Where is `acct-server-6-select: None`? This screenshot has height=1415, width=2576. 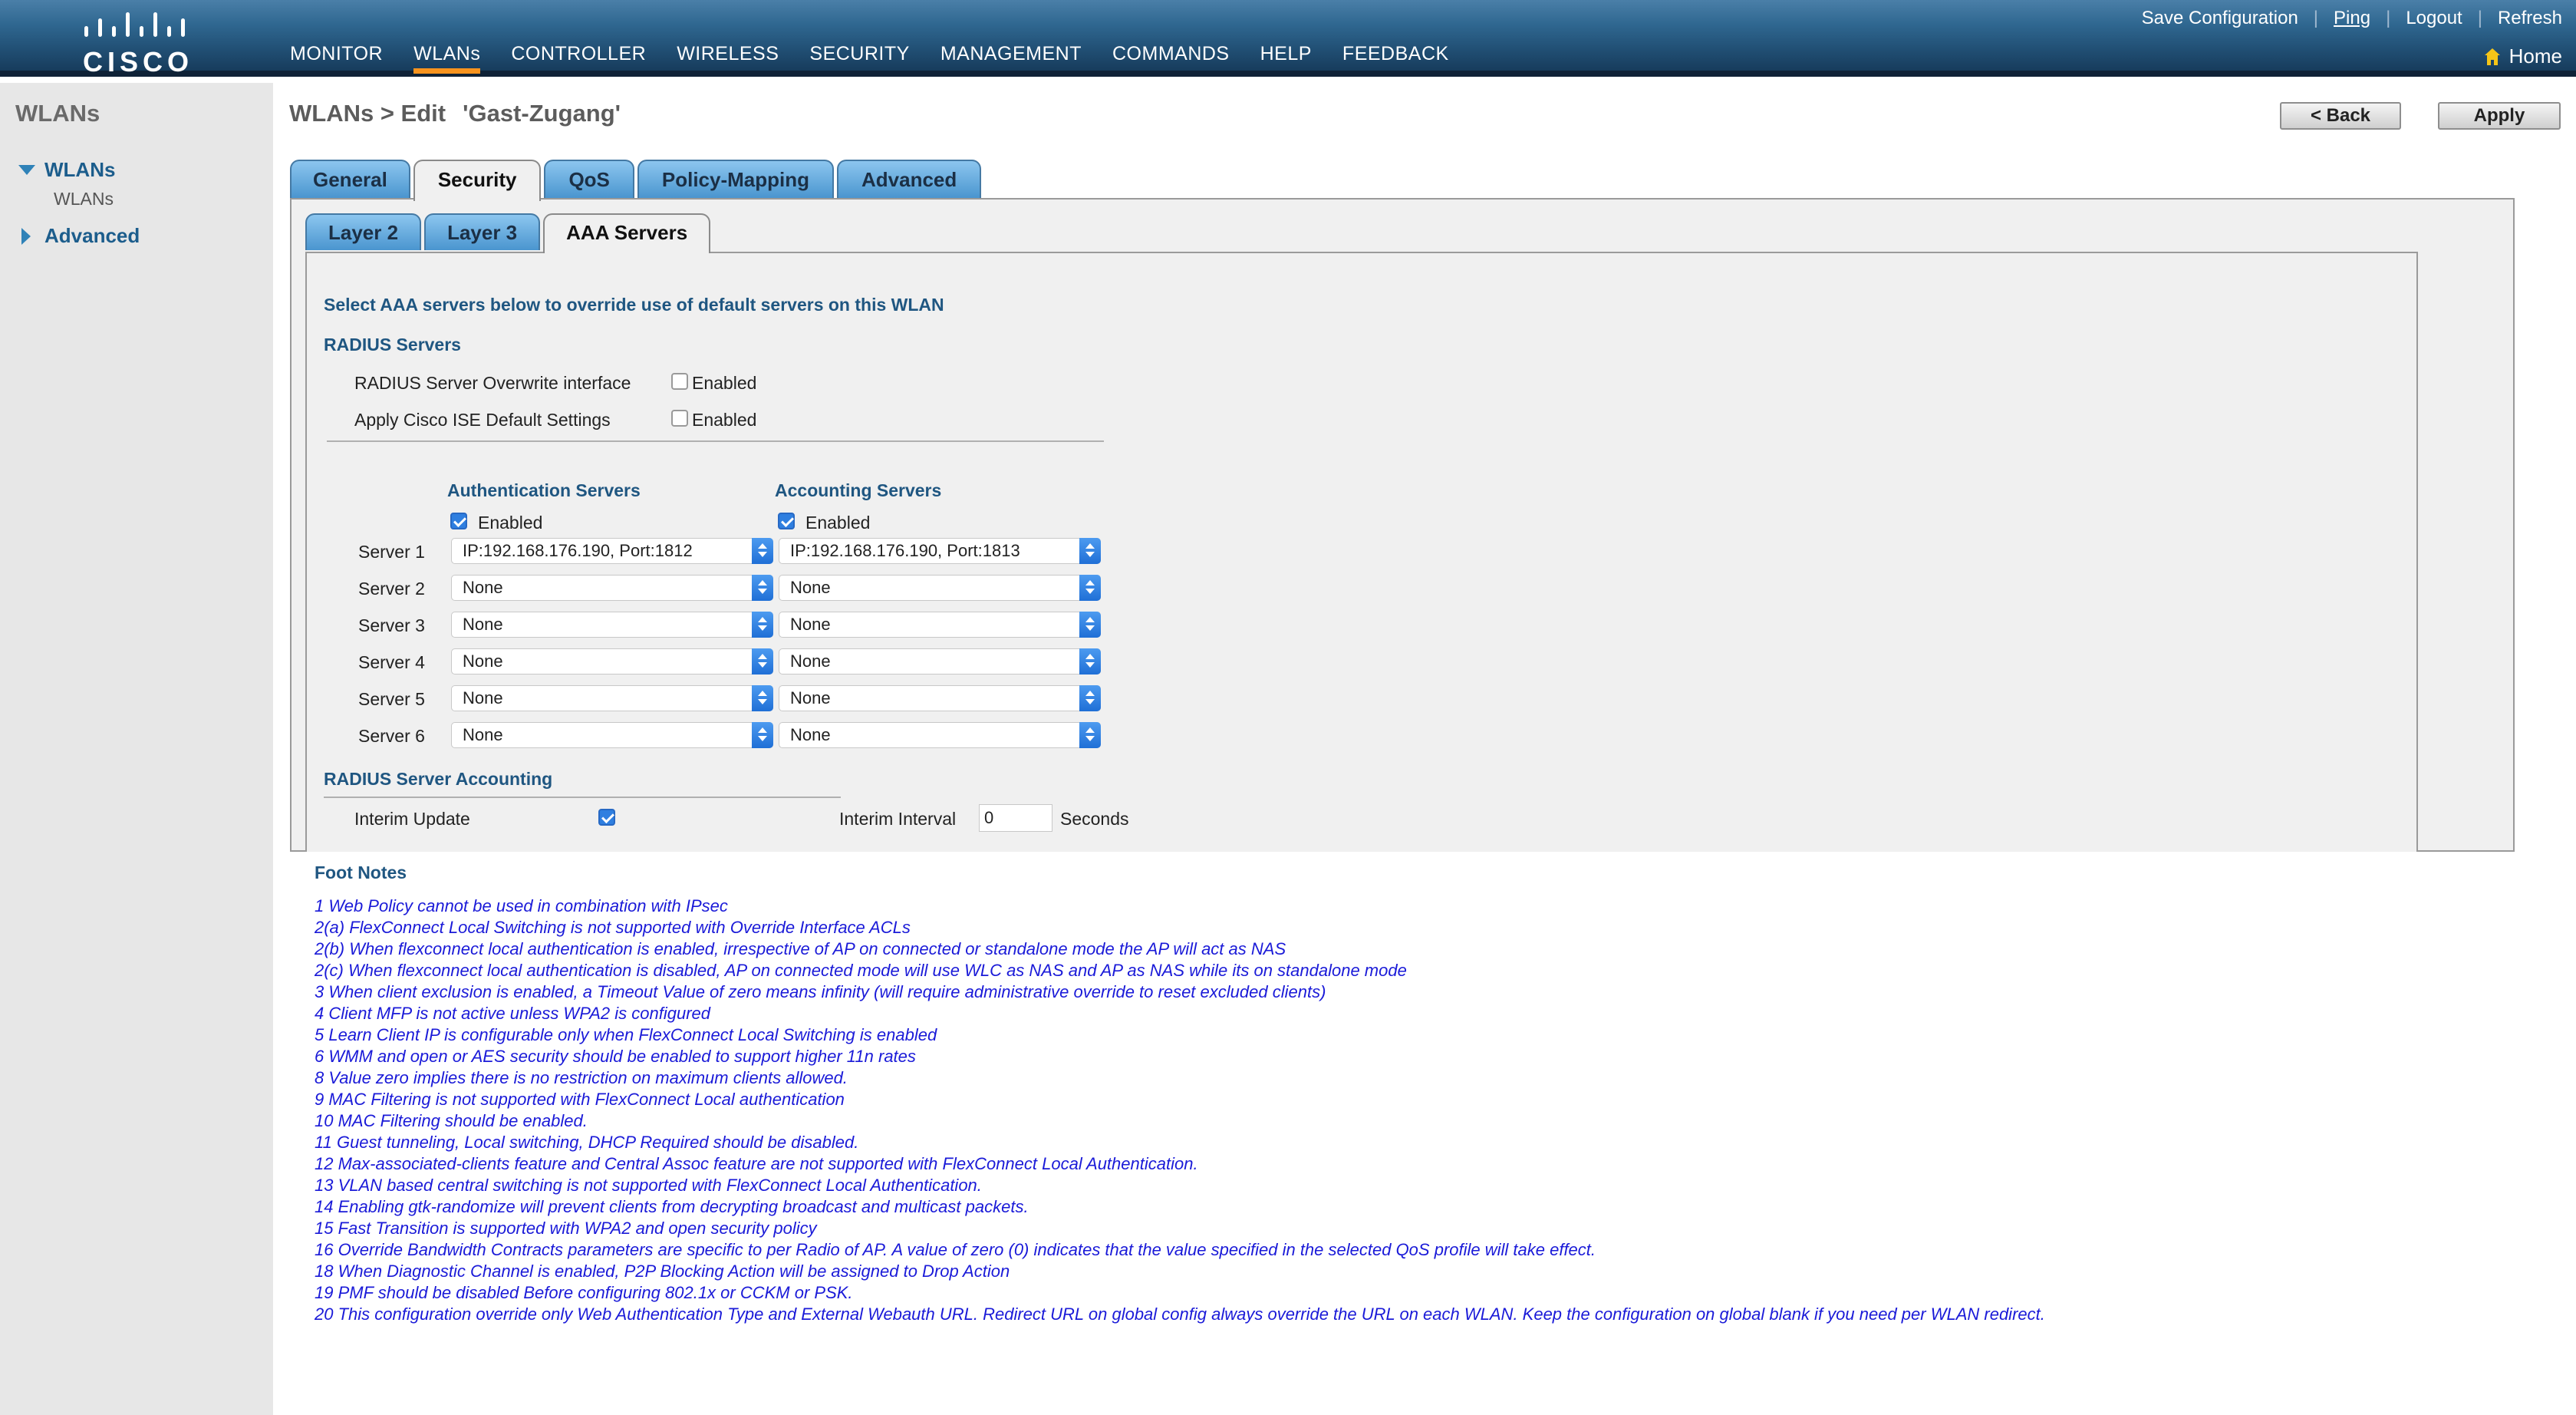 acct-server-6-select: None is located at coordinates (940, 735).